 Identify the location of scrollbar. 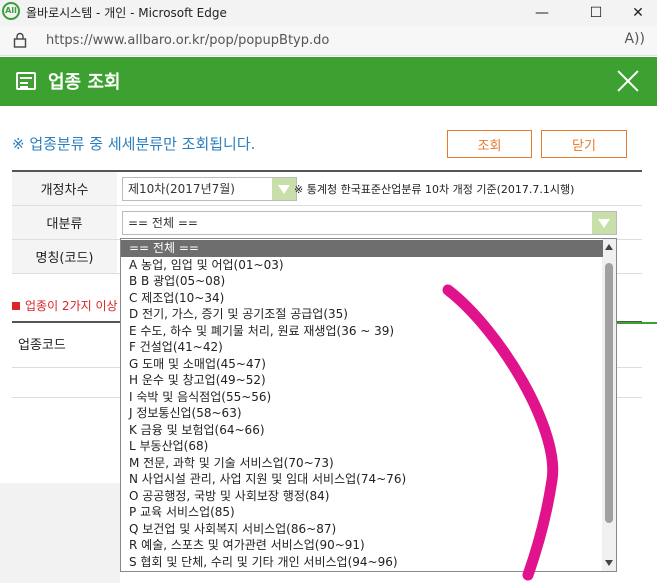
(609, 405).